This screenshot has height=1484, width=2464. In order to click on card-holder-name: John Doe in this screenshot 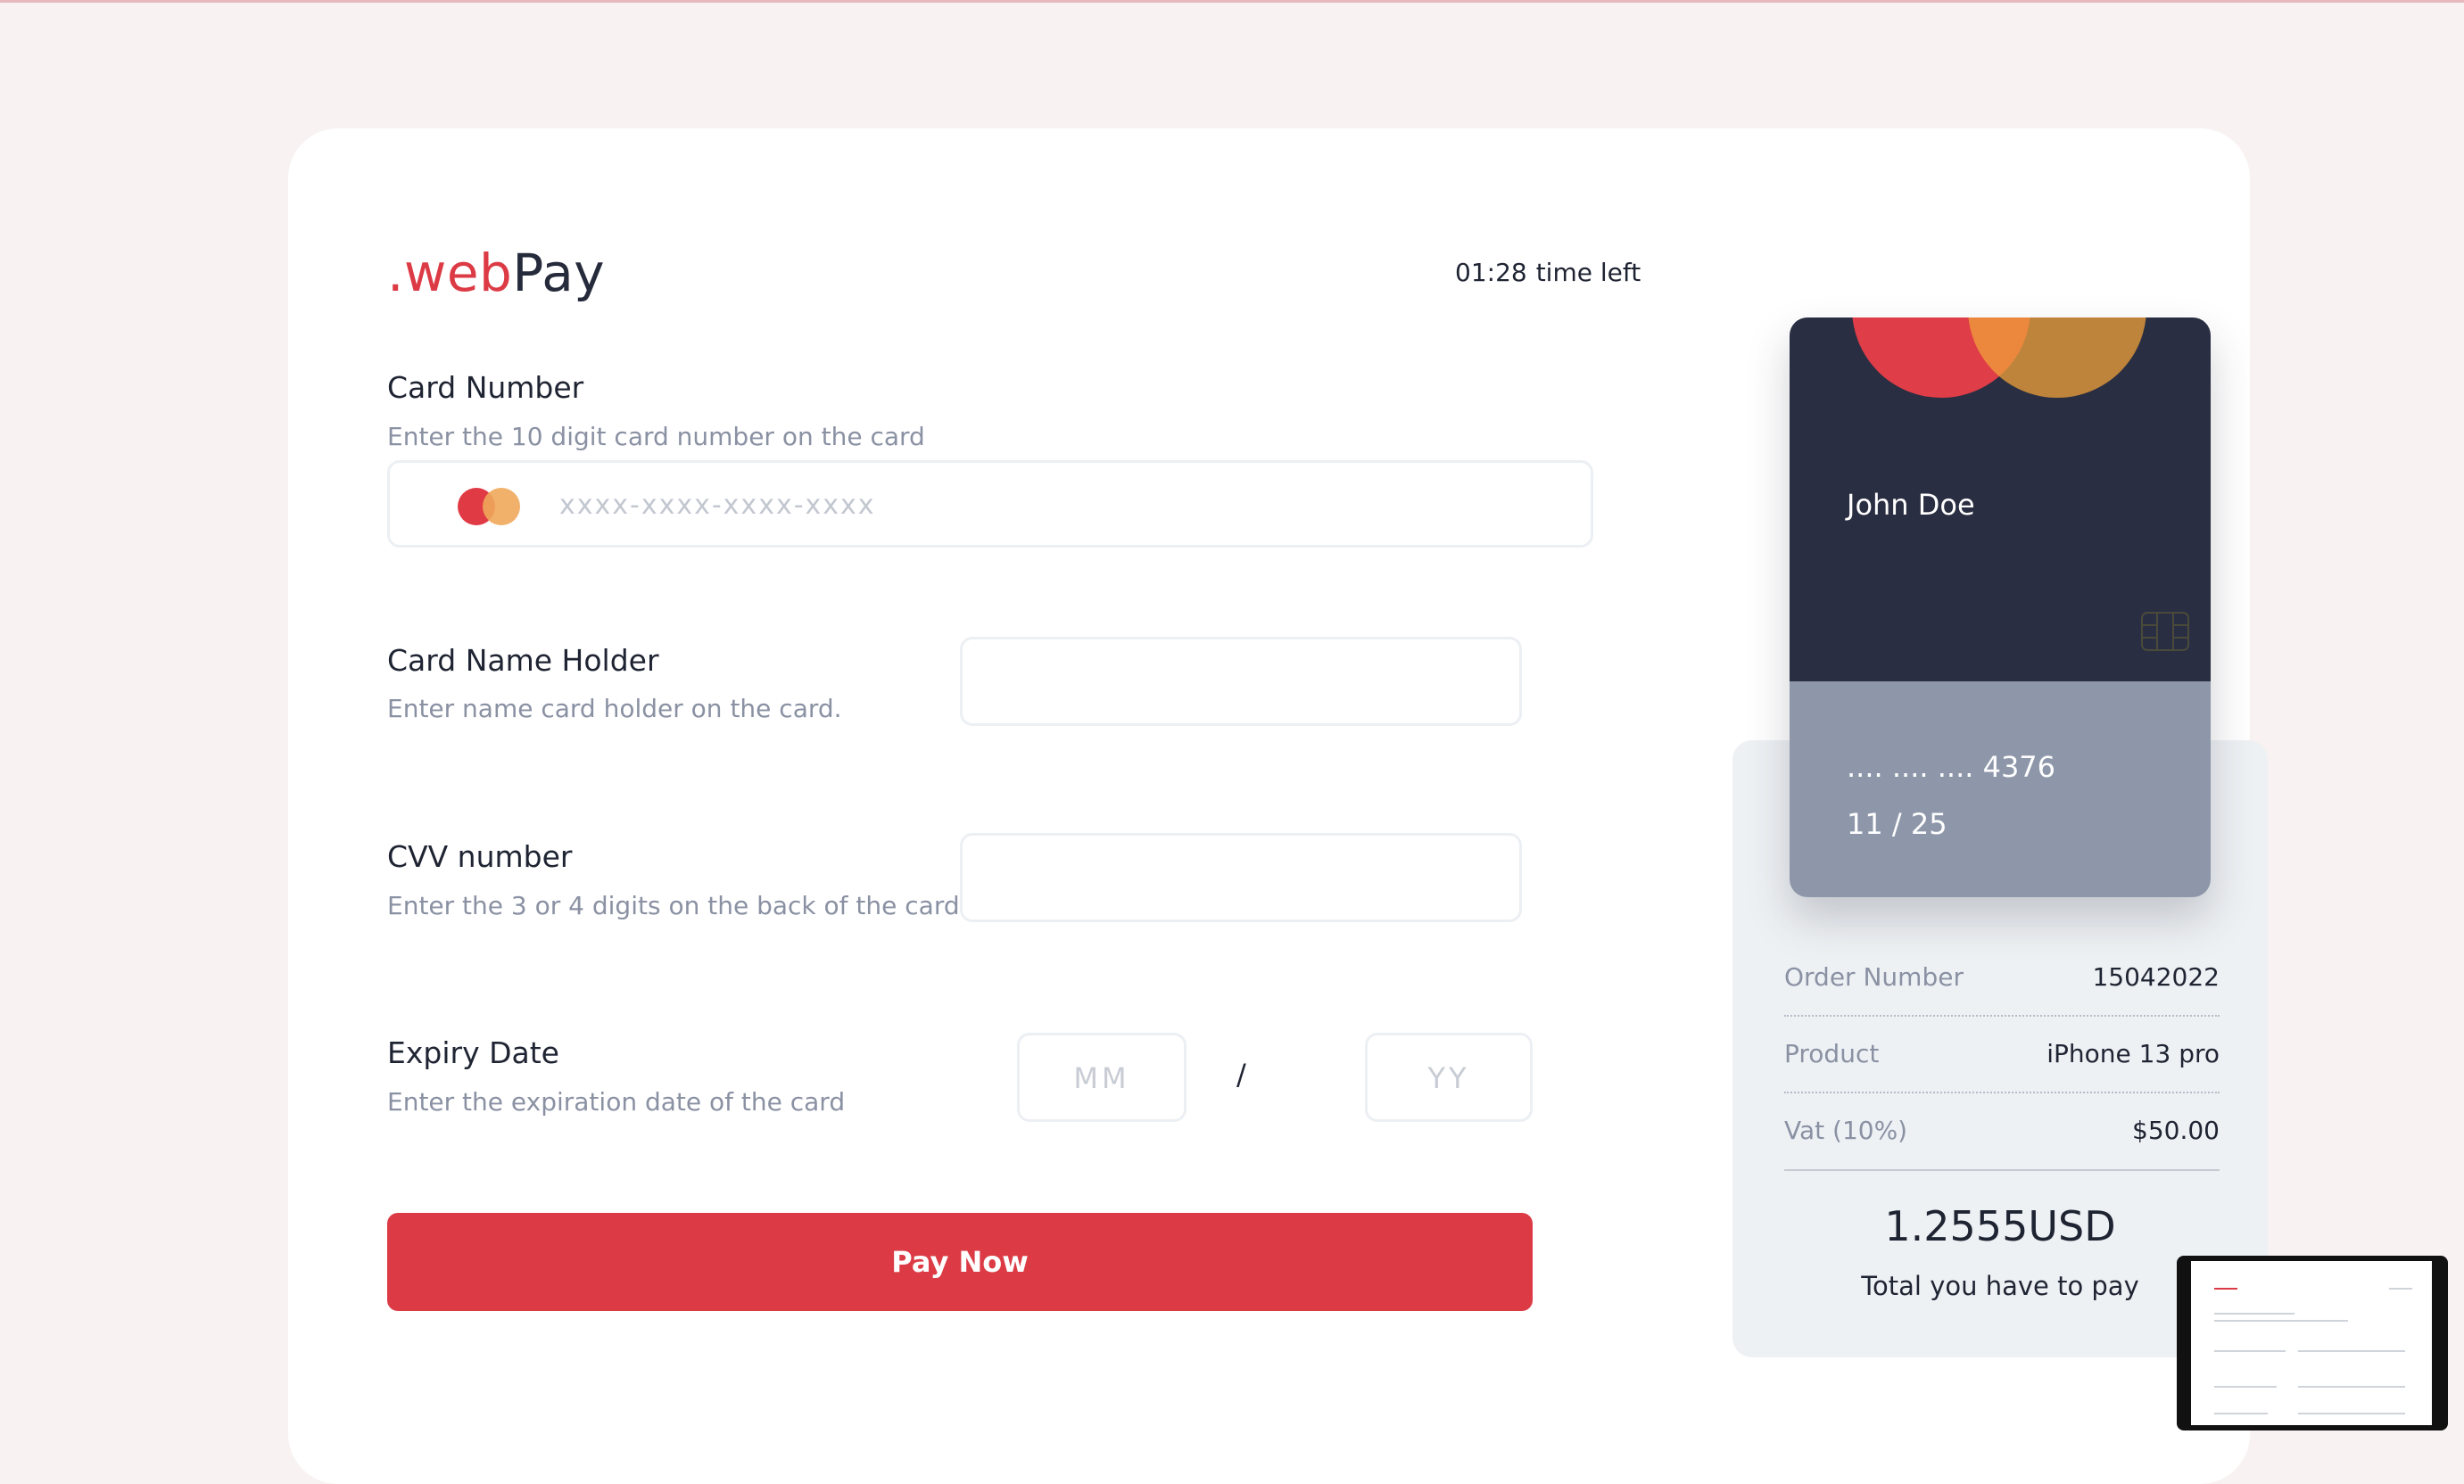, I will do `click(1911, 505)`.